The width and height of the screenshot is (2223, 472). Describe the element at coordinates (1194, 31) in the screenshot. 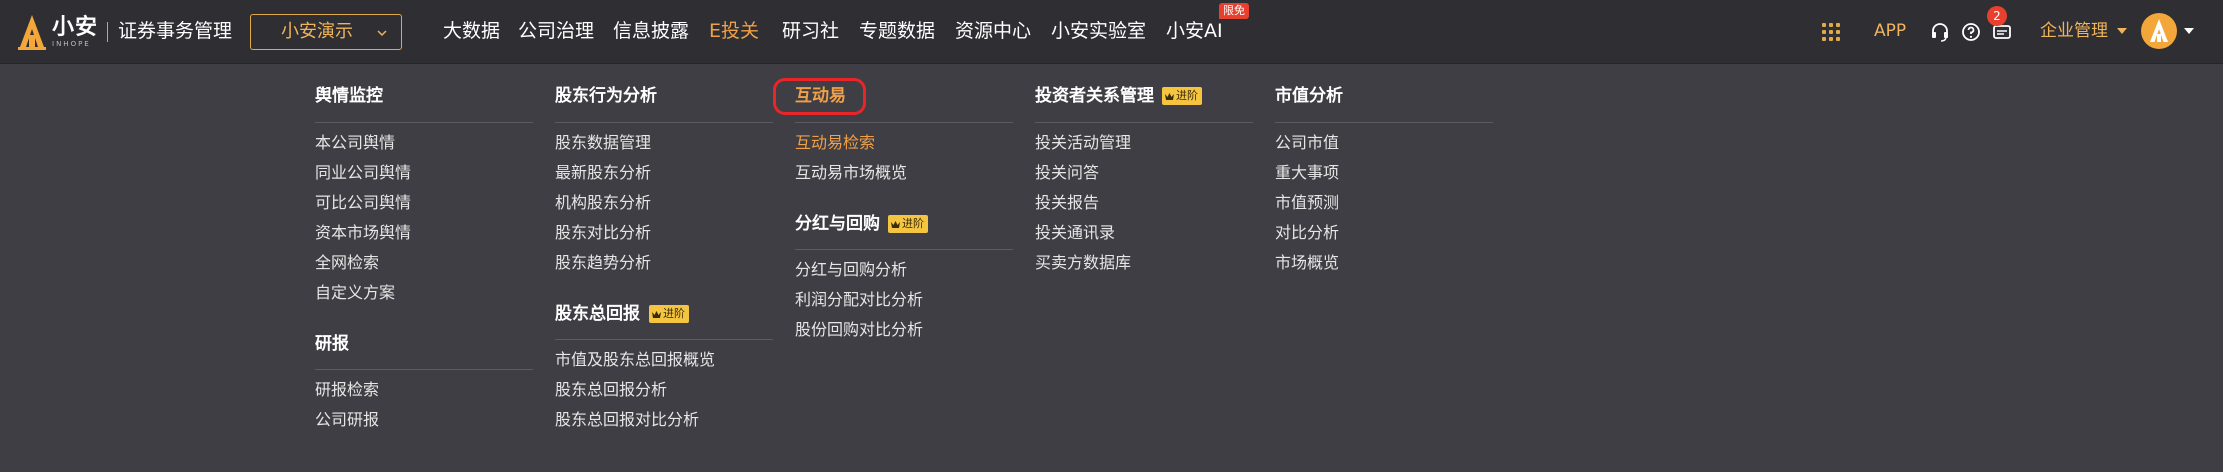

I see `nav-item-ai: 小安AI` at that location.